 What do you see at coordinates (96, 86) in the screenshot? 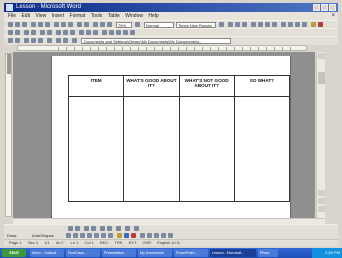
I see `table-header-cell-item: ITEM` at bounding box center [96, 86].